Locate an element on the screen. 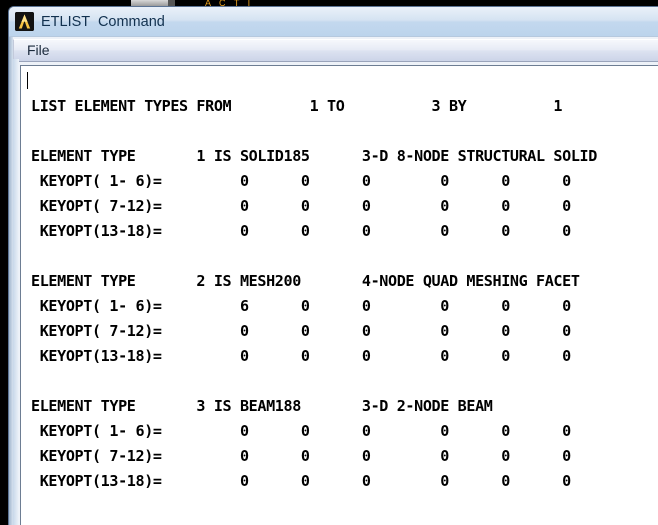 Image resolution: width=658 pixels, height=525 pixels. window-title-bar: ETLIST Command is located at coordinates (333, 22).